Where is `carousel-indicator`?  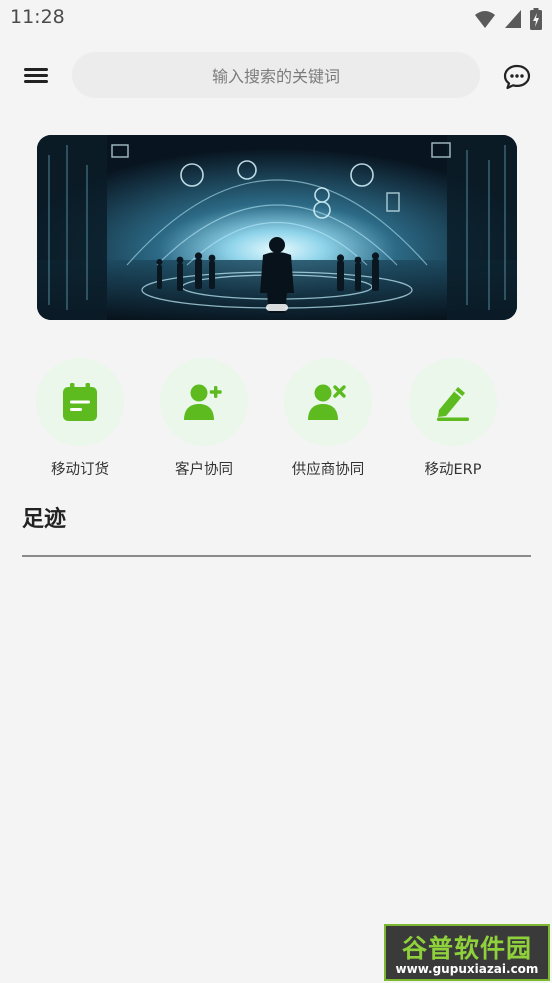 carousel-indicator is located at coordinates (277, 307).